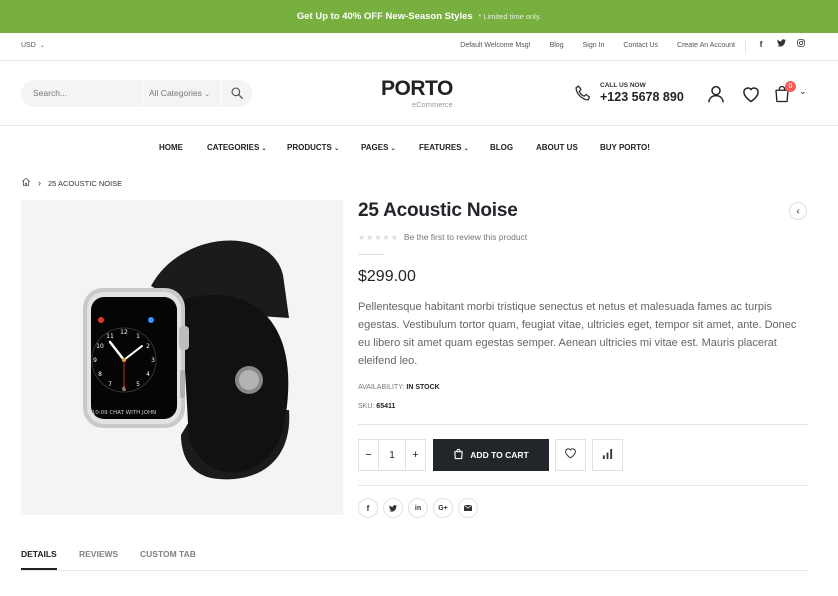  Describe the element at coordinates (706, 45) in the screenshot. I see `create-account-link: Create An Account` at that location.